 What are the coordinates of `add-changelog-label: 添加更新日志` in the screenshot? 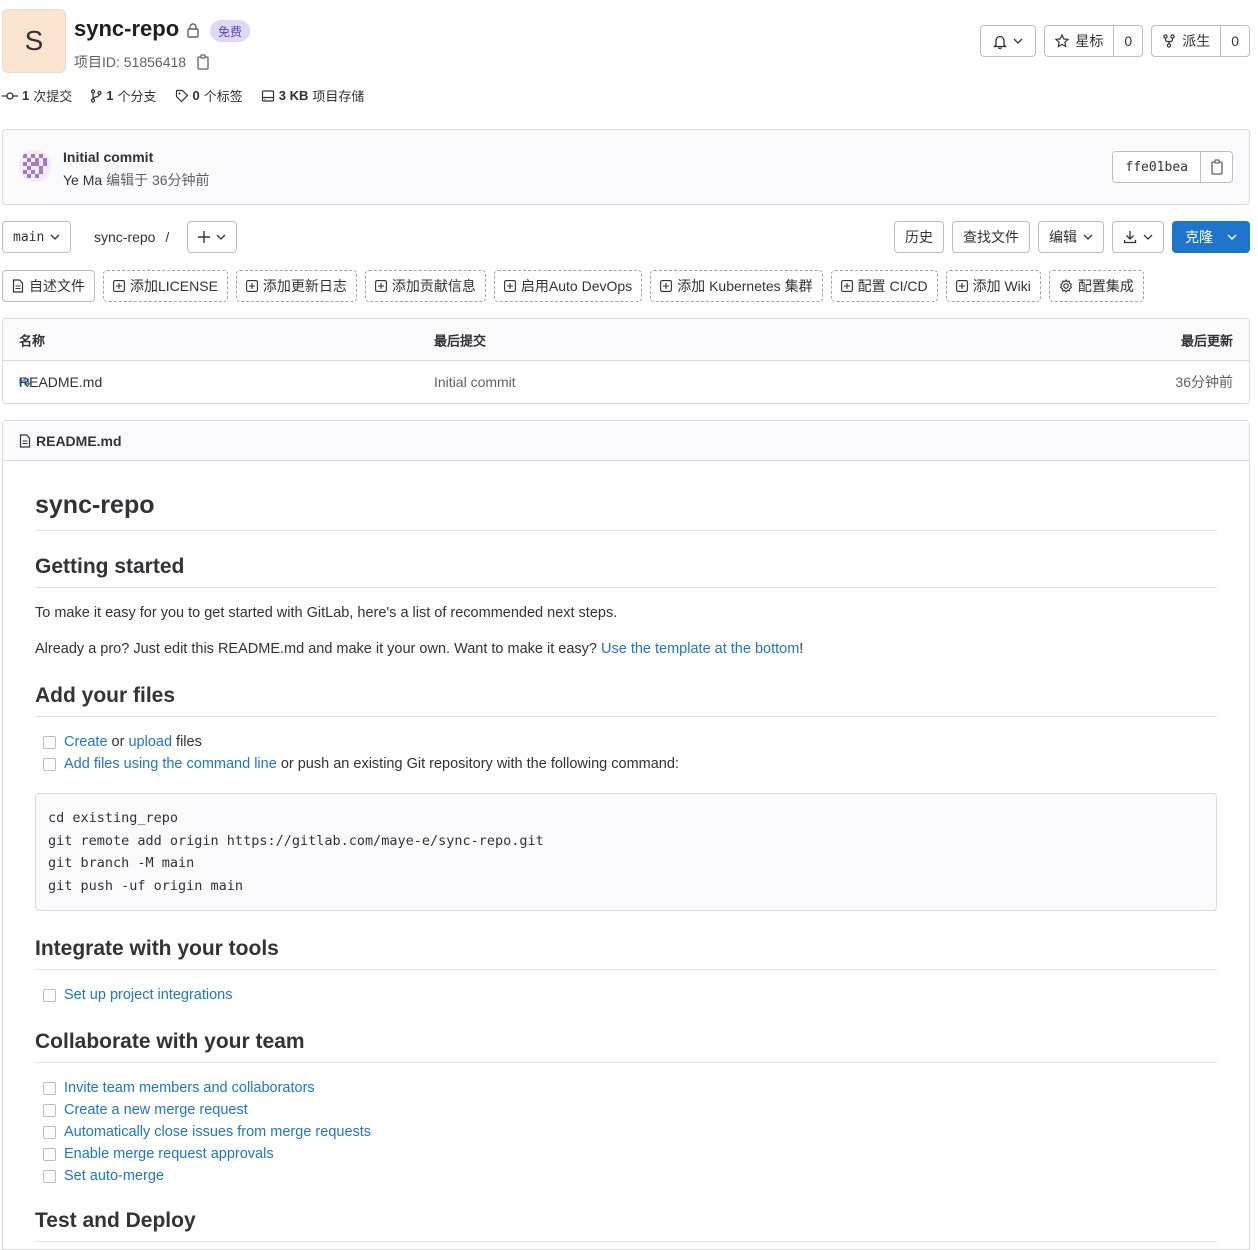 It's located at (304, 286).